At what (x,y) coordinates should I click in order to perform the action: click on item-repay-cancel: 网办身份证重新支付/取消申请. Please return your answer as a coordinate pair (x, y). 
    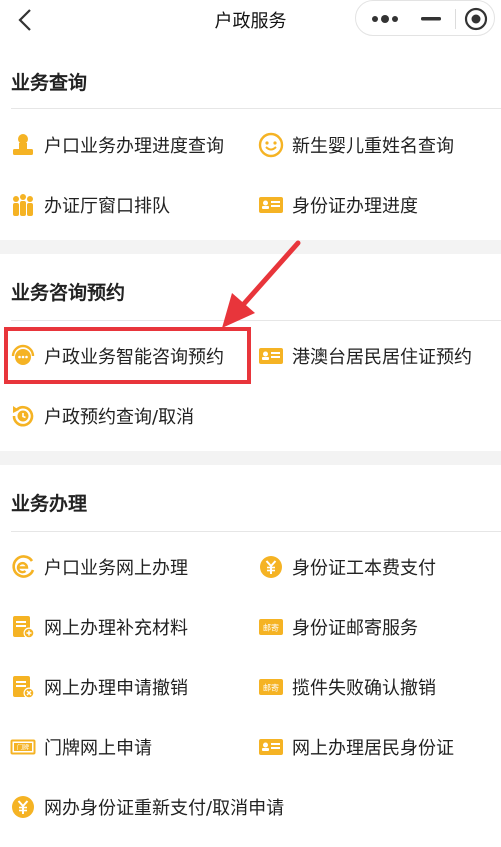
    Looking at the image, I should click on (147, 807).